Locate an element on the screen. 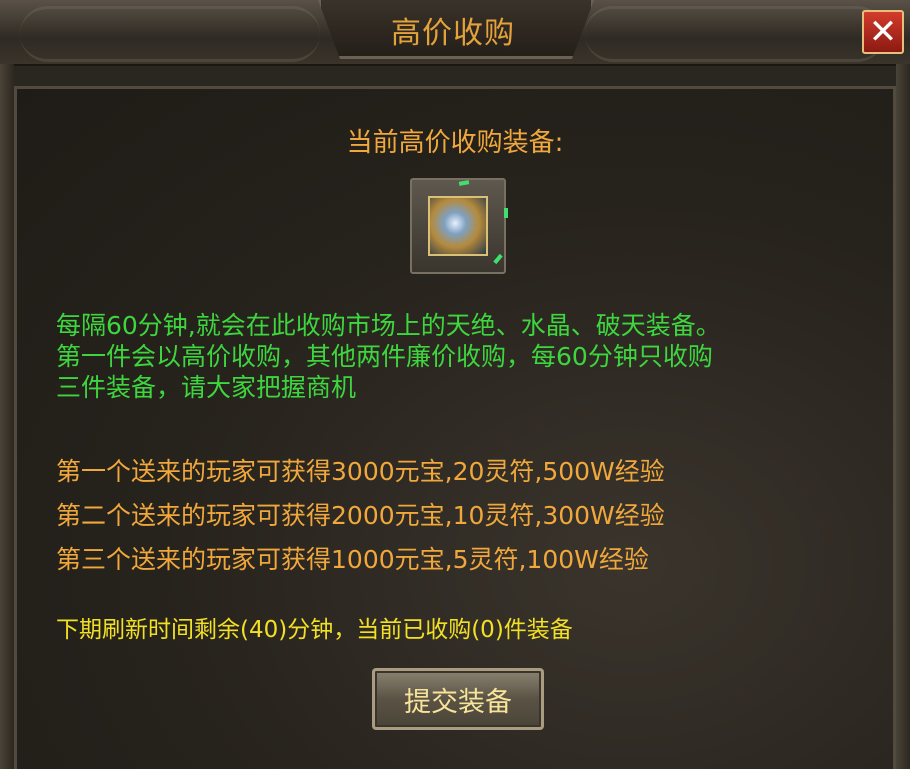 The height and width of the screenshot is (769, 910). reward-line-first: 第一个送来的玩家可获得3000元宝,20灵符,500W经验 is located at coordinates (360, 471).